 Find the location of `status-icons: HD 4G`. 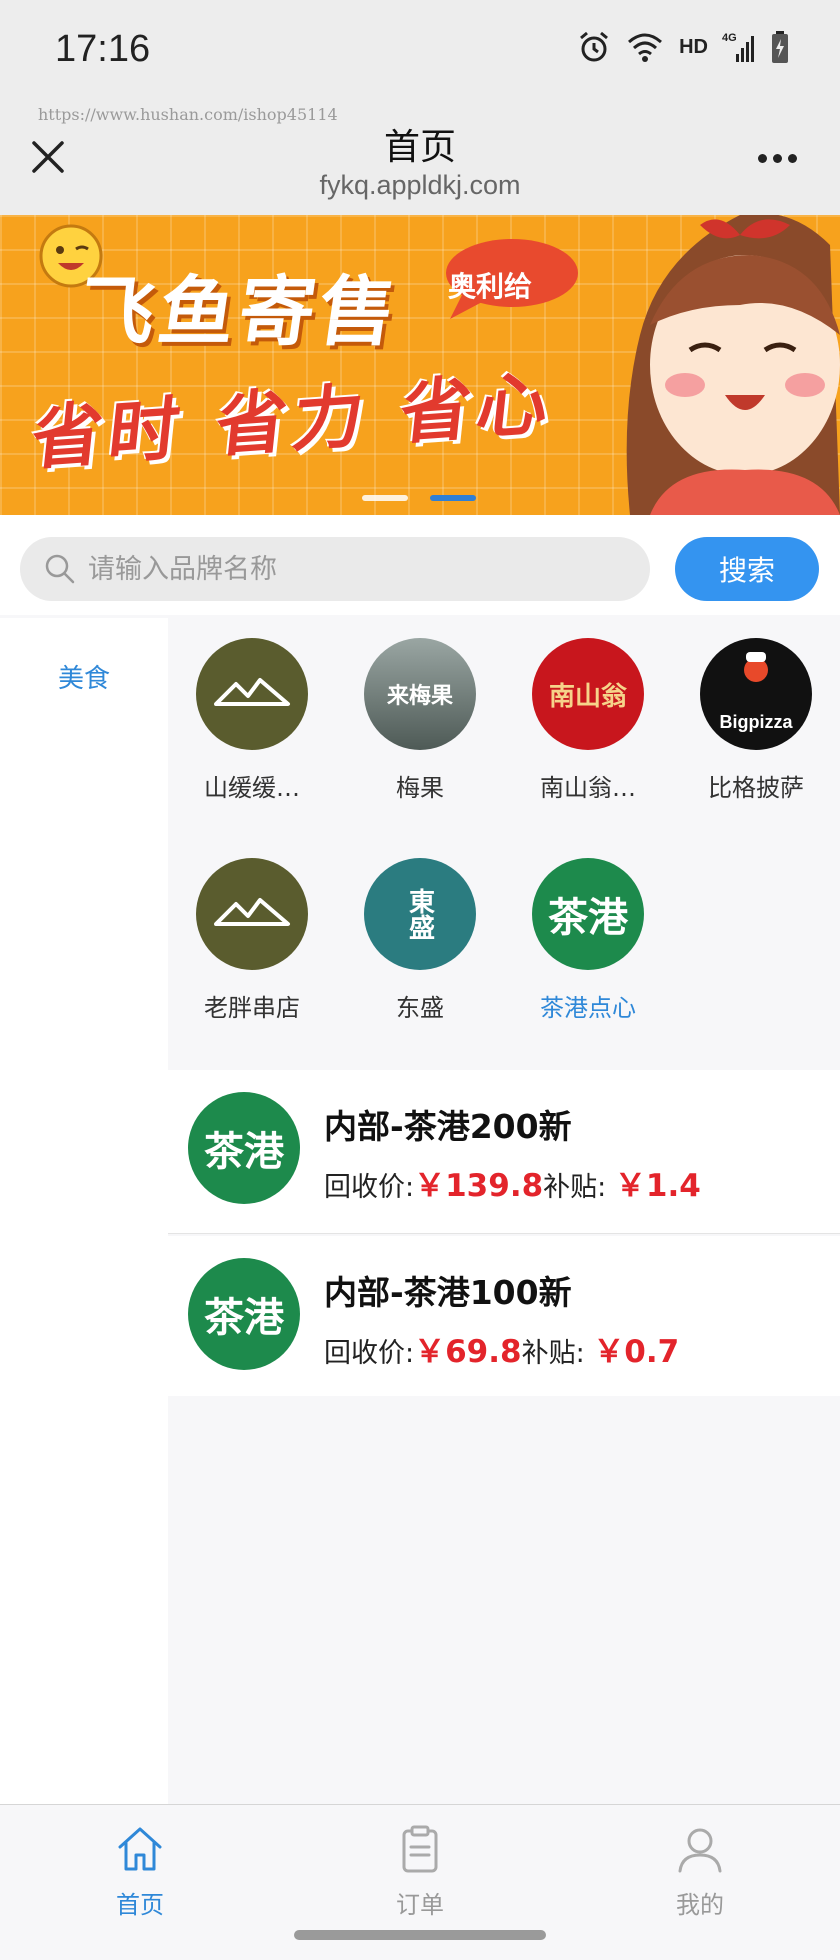

status-icons: HD 4G is located at coordinates (683, 47).